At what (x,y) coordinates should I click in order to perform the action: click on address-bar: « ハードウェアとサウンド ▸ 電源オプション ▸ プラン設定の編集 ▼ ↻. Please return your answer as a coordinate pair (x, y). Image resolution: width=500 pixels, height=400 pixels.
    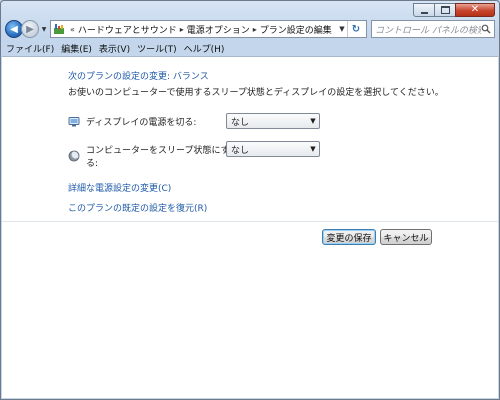
    Looking at the image, I should click on (208, 29).